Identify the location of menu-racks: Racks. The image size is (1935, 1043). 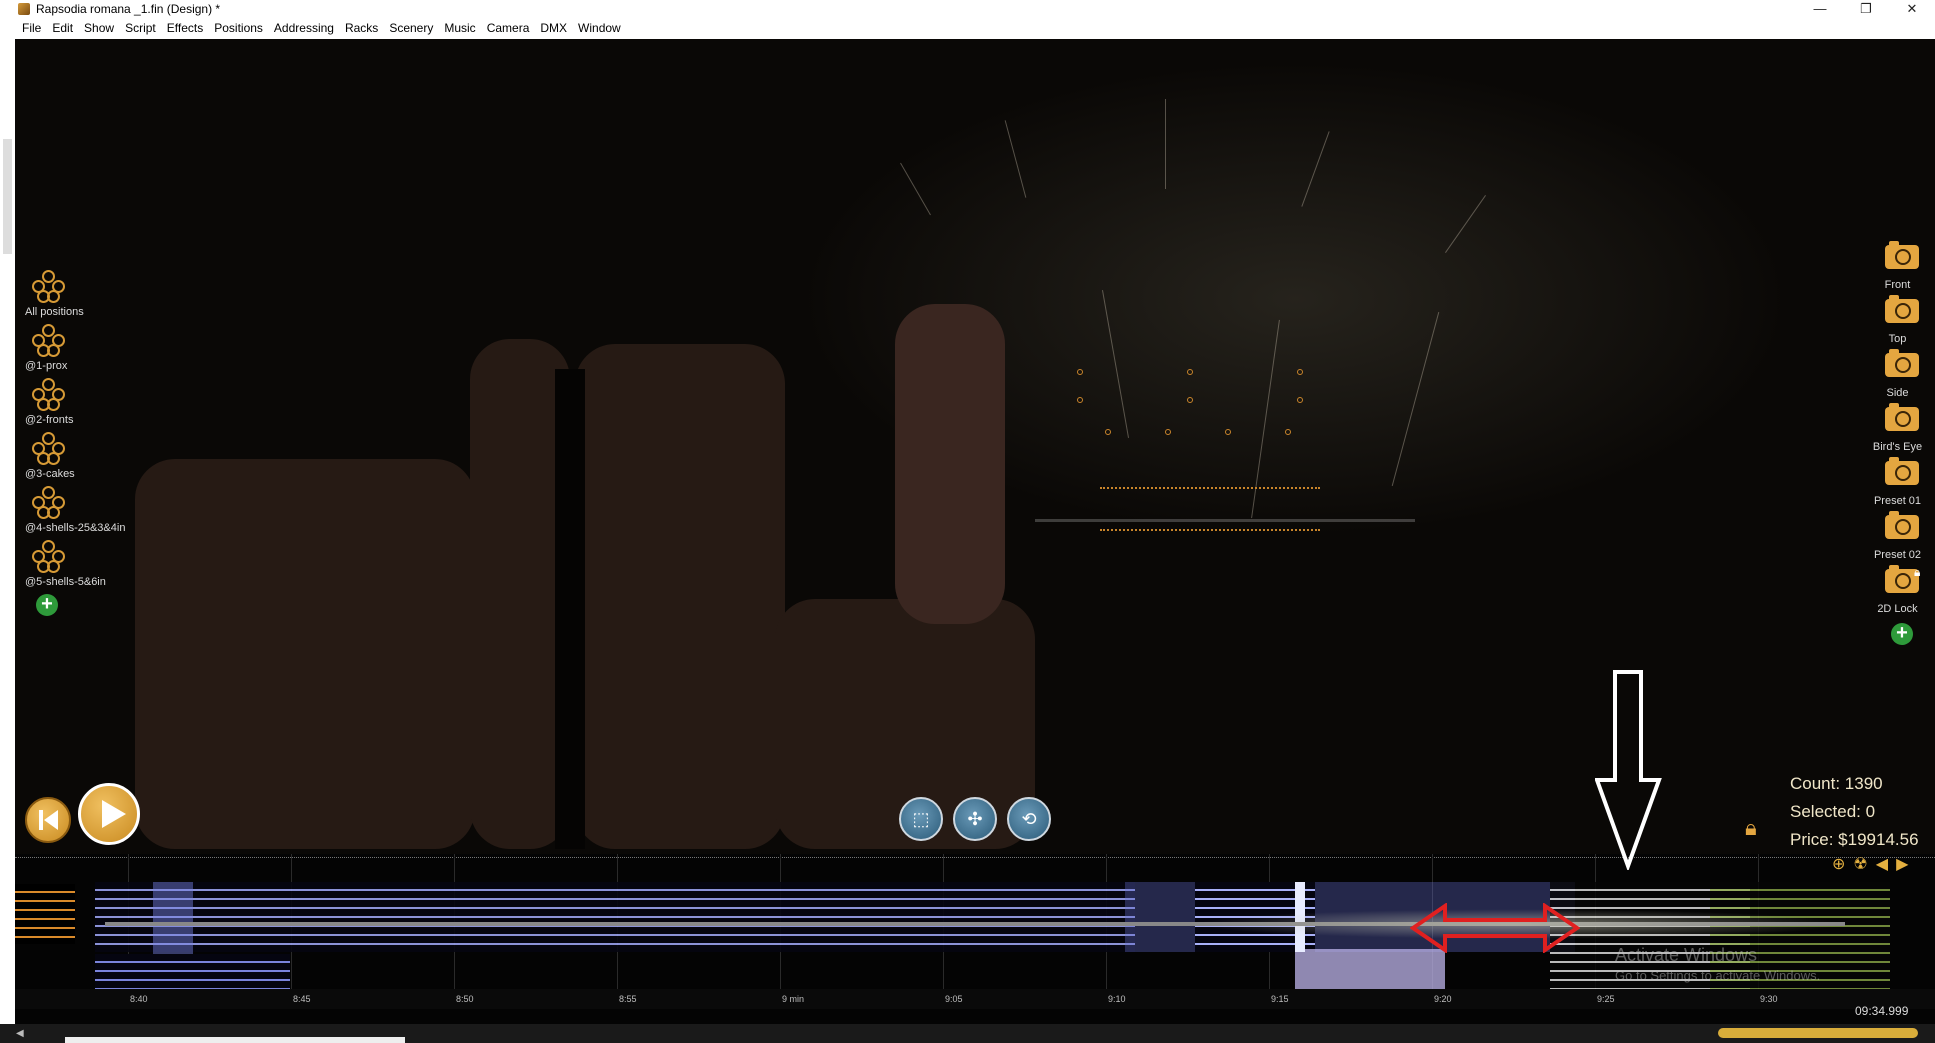
(361, 28).